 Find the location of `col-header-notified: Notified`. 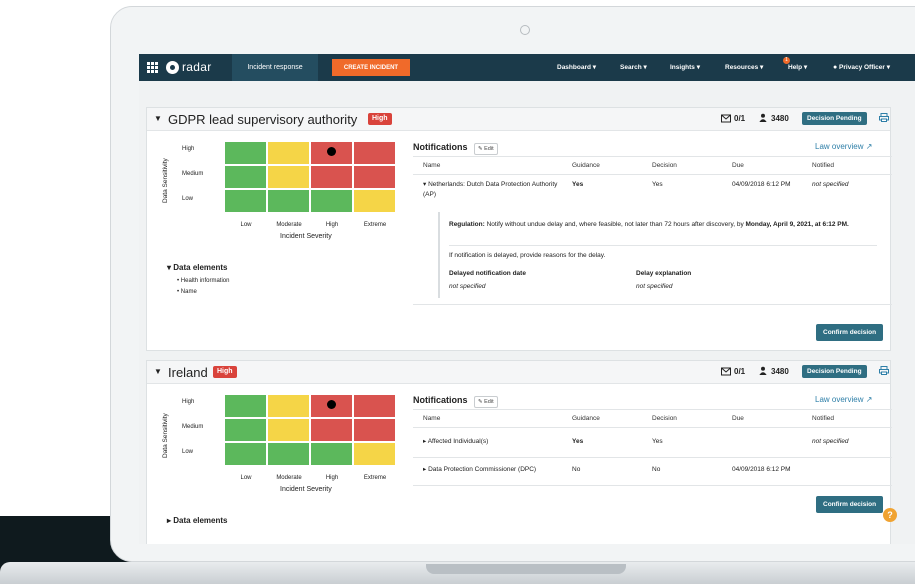

col-header-notified: Notified is located at coordinates (823, 165).